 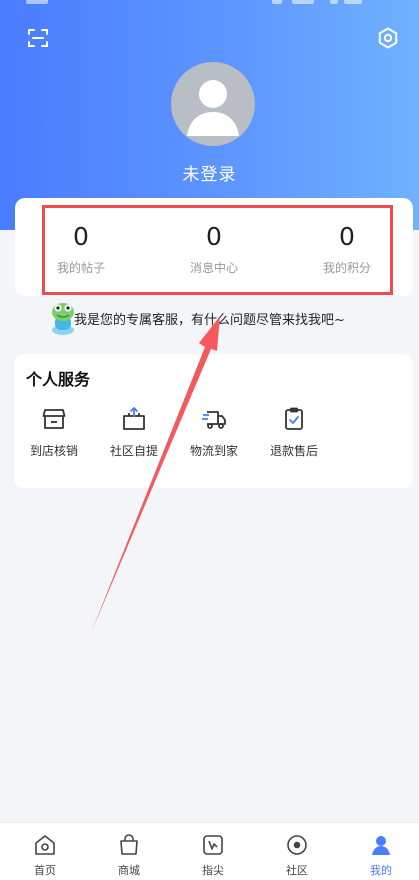 What do you see at coordinates (213, 108) in the screenshot?
I see `default-avatar-icon` at bounding box center [213, 108].